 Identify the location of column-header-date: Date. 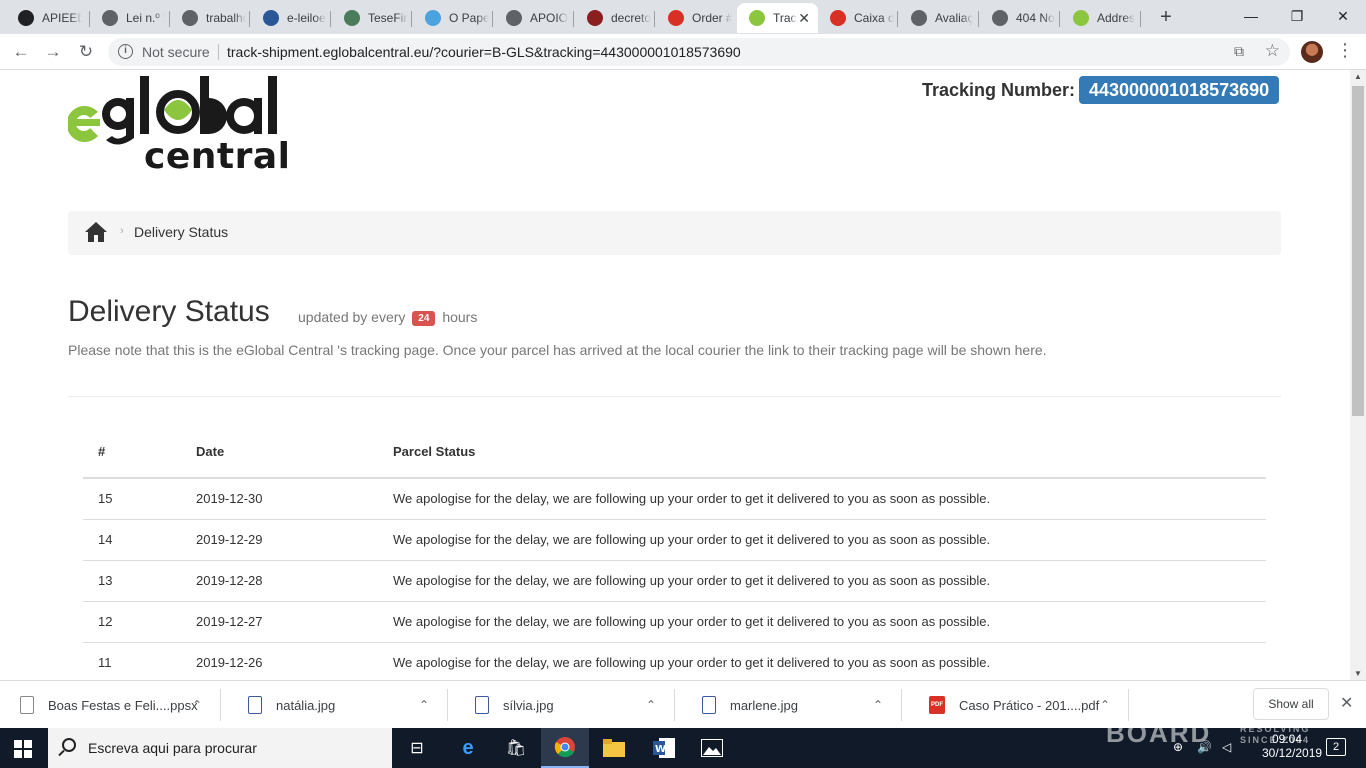
(279, 452).